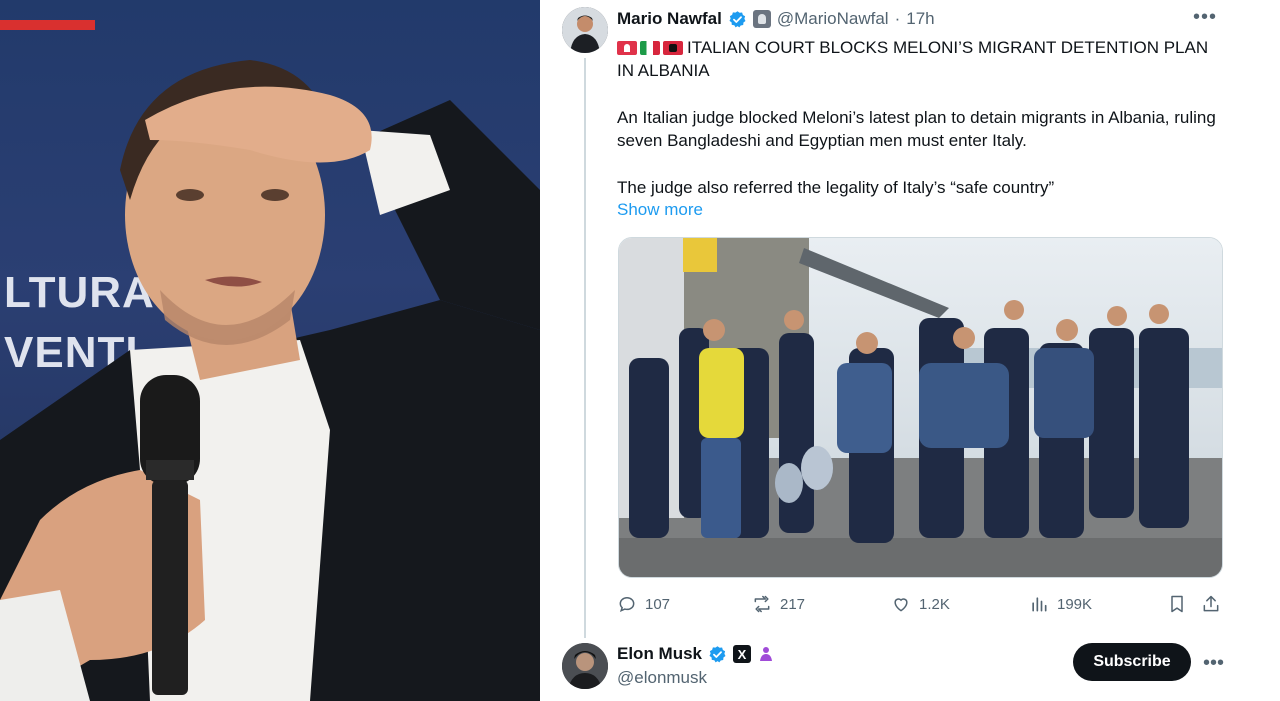 The image size is (1280, 701). I want to click on heart-icon, so click(901, 605).